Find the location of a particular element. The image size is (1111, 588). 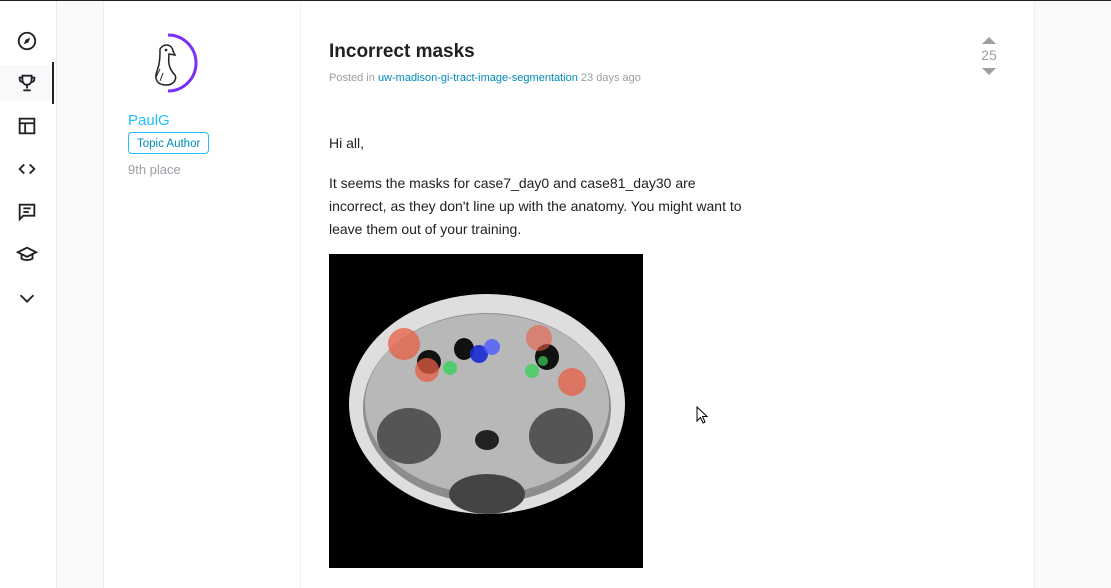

sidebar-item-code is located at coordinates (27, 169).